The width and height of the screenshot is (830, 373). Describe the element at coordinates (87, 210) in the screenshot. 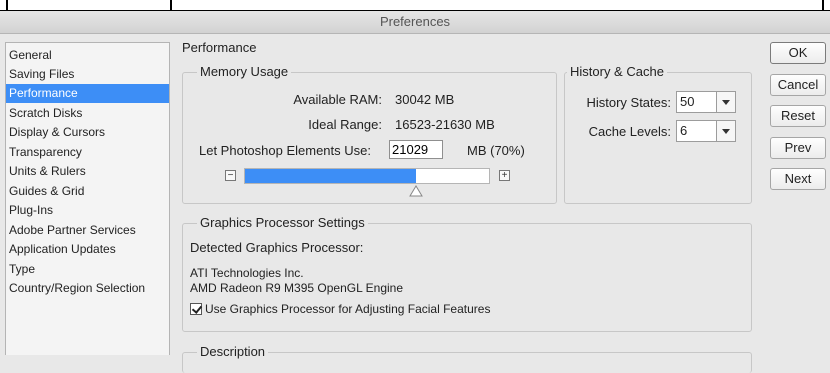

I see `sidebar-item-plug-ins: Plug-Ins` at that location.